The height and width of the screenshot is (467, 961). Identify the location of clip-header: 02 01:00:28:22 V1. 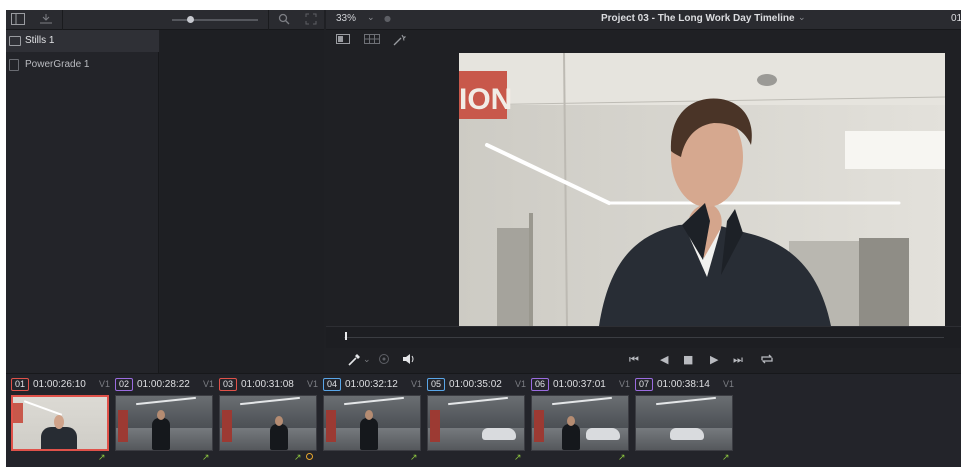
(165, 385).